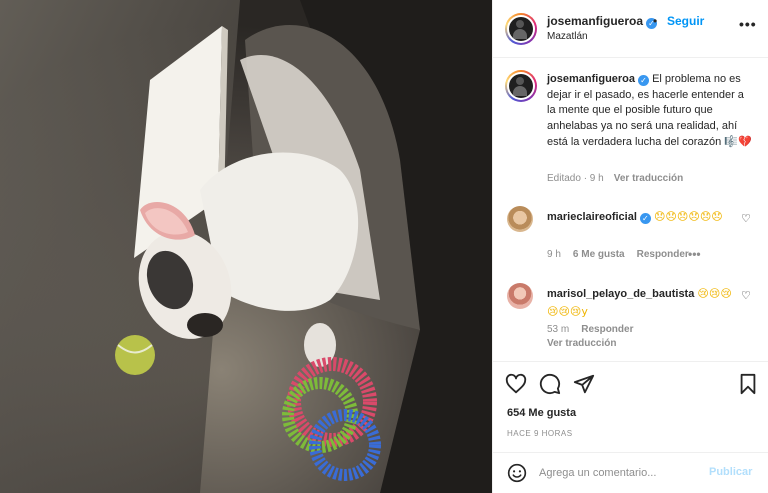  I want to click on comment-username: marieclaireoficial, so click(592, 217).